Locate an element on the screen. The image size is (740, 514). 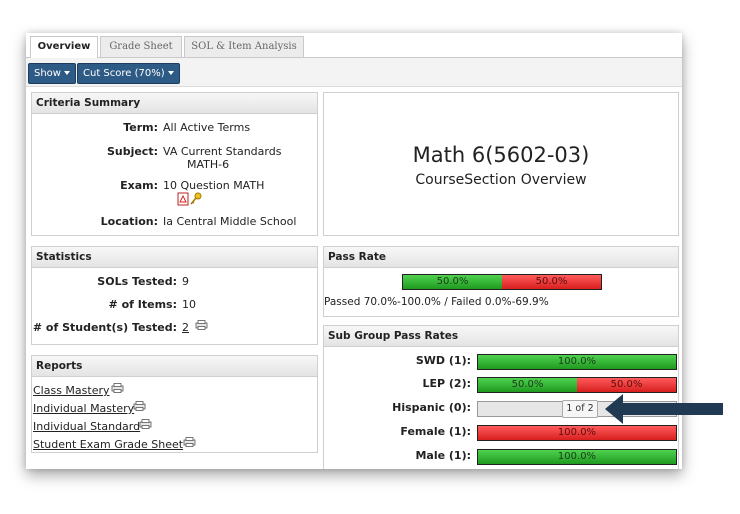
subgroup-label-hispanic: Hispanic (0): is located at coordinates (431, 407).